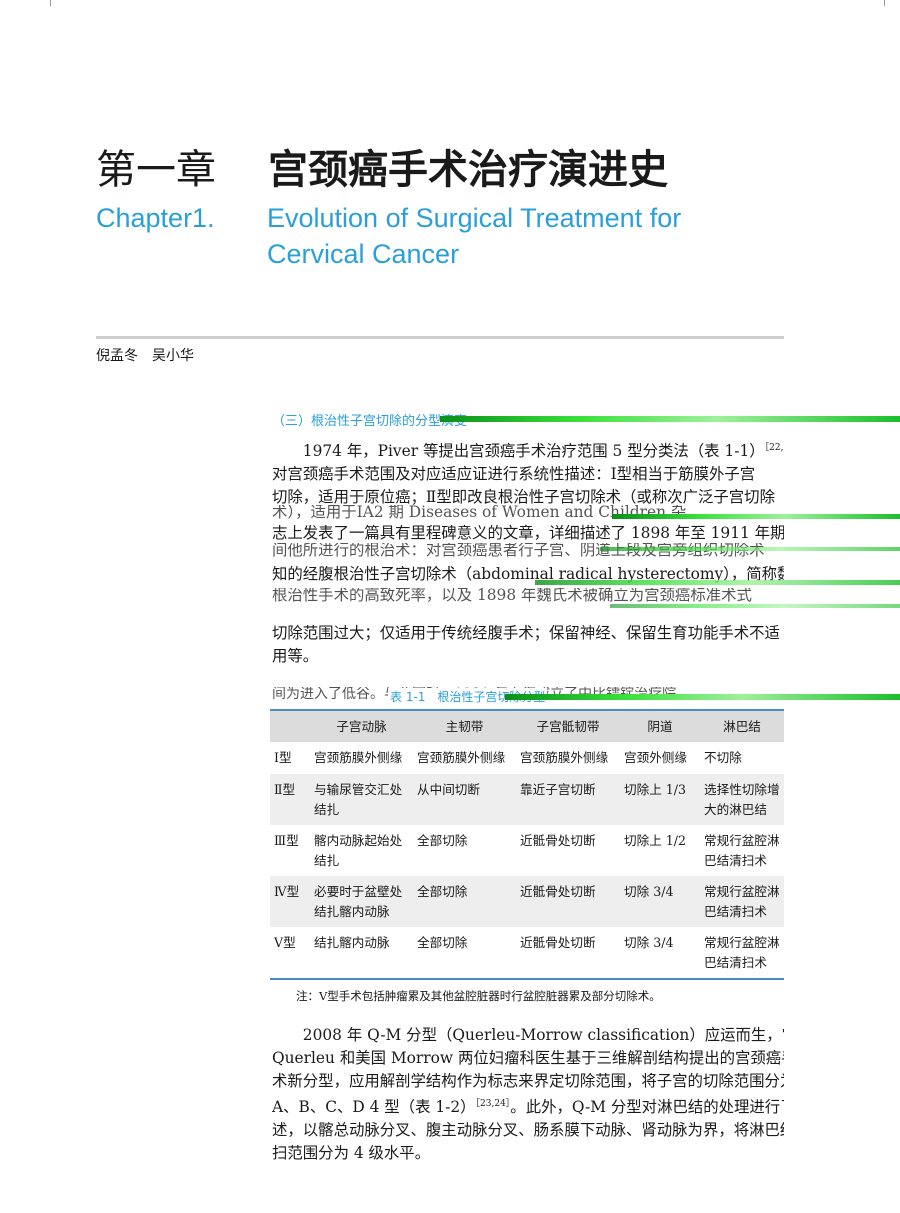  I want to click on paragraph-1-continued: 志上发表了一篇具有里程碑意义的文章，详细描述了 1898 年至 1911 年期, so click(528, 533).